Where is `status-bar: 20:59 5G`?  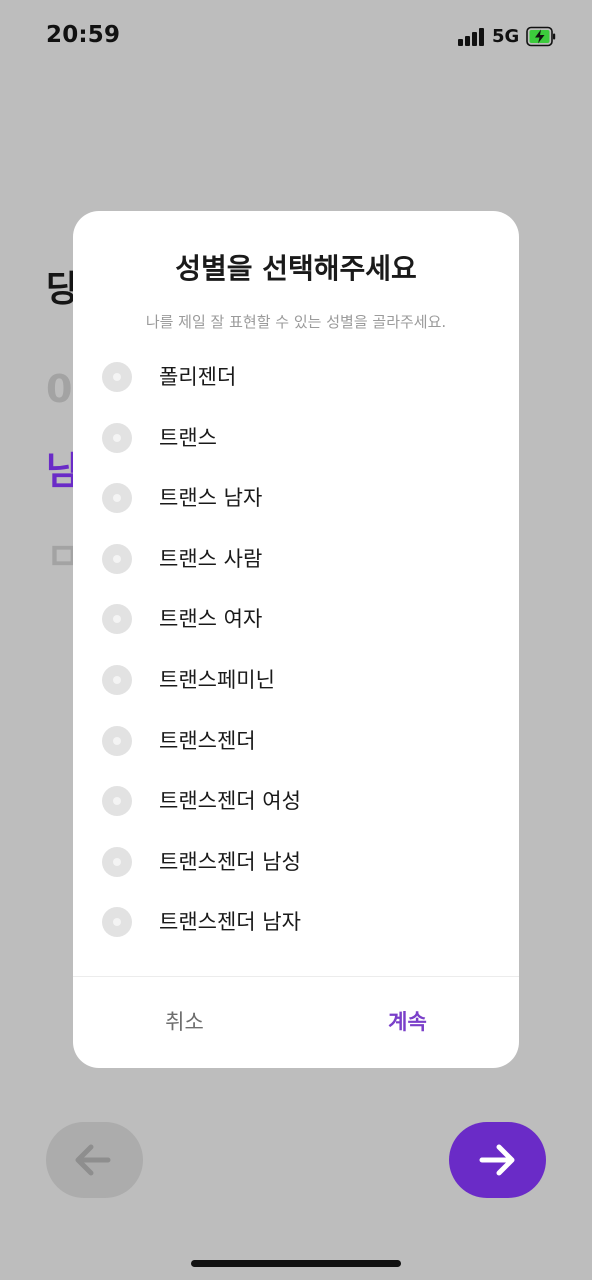 status-bar: 20:59 5G is located at coordinates (296, 38).